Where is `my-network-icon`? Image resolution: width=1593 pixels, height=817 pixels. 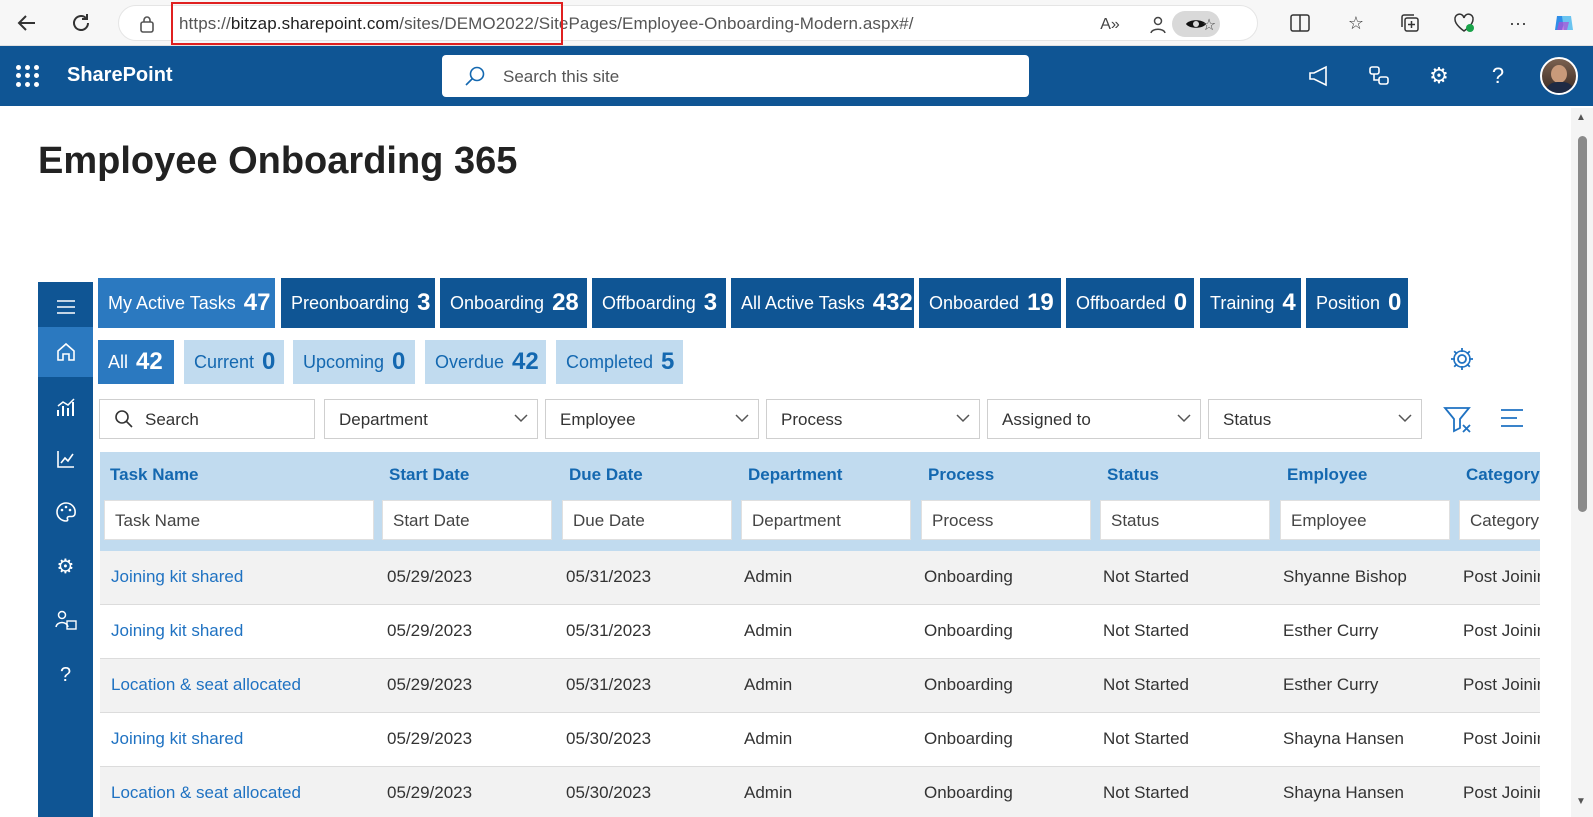
my-network-icon is located at coordinates (1379, 76).